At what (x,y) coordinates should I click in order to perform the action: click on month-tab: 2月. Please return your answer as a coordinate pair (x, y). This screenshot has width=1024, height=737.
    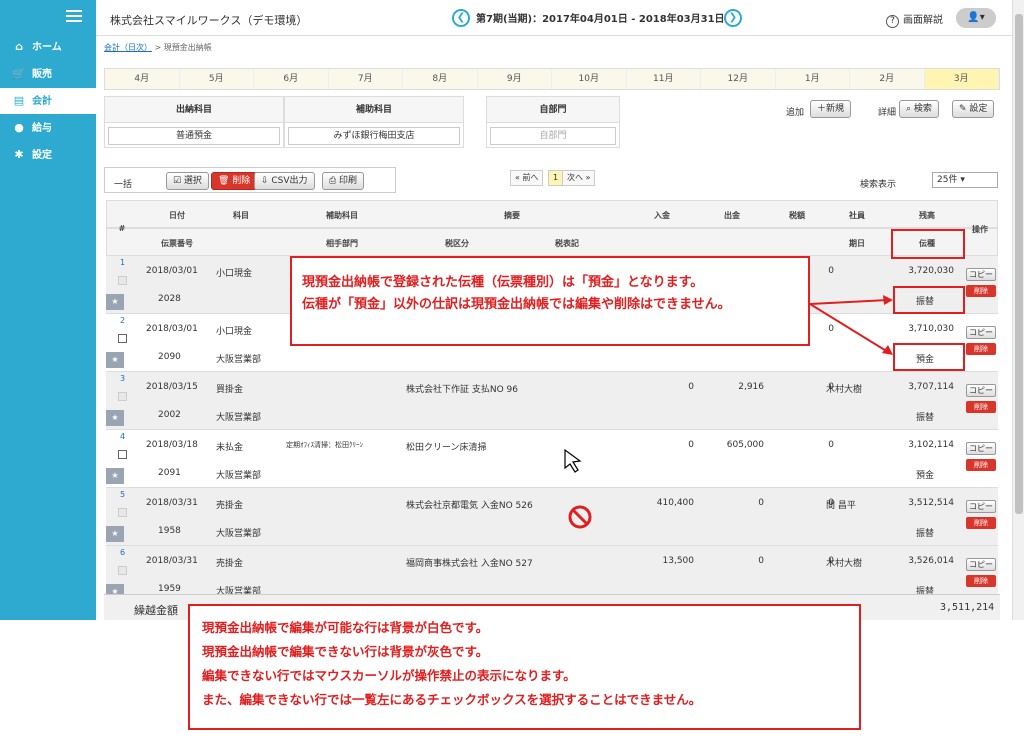
    Looking at the image, I should click on (887, 79).